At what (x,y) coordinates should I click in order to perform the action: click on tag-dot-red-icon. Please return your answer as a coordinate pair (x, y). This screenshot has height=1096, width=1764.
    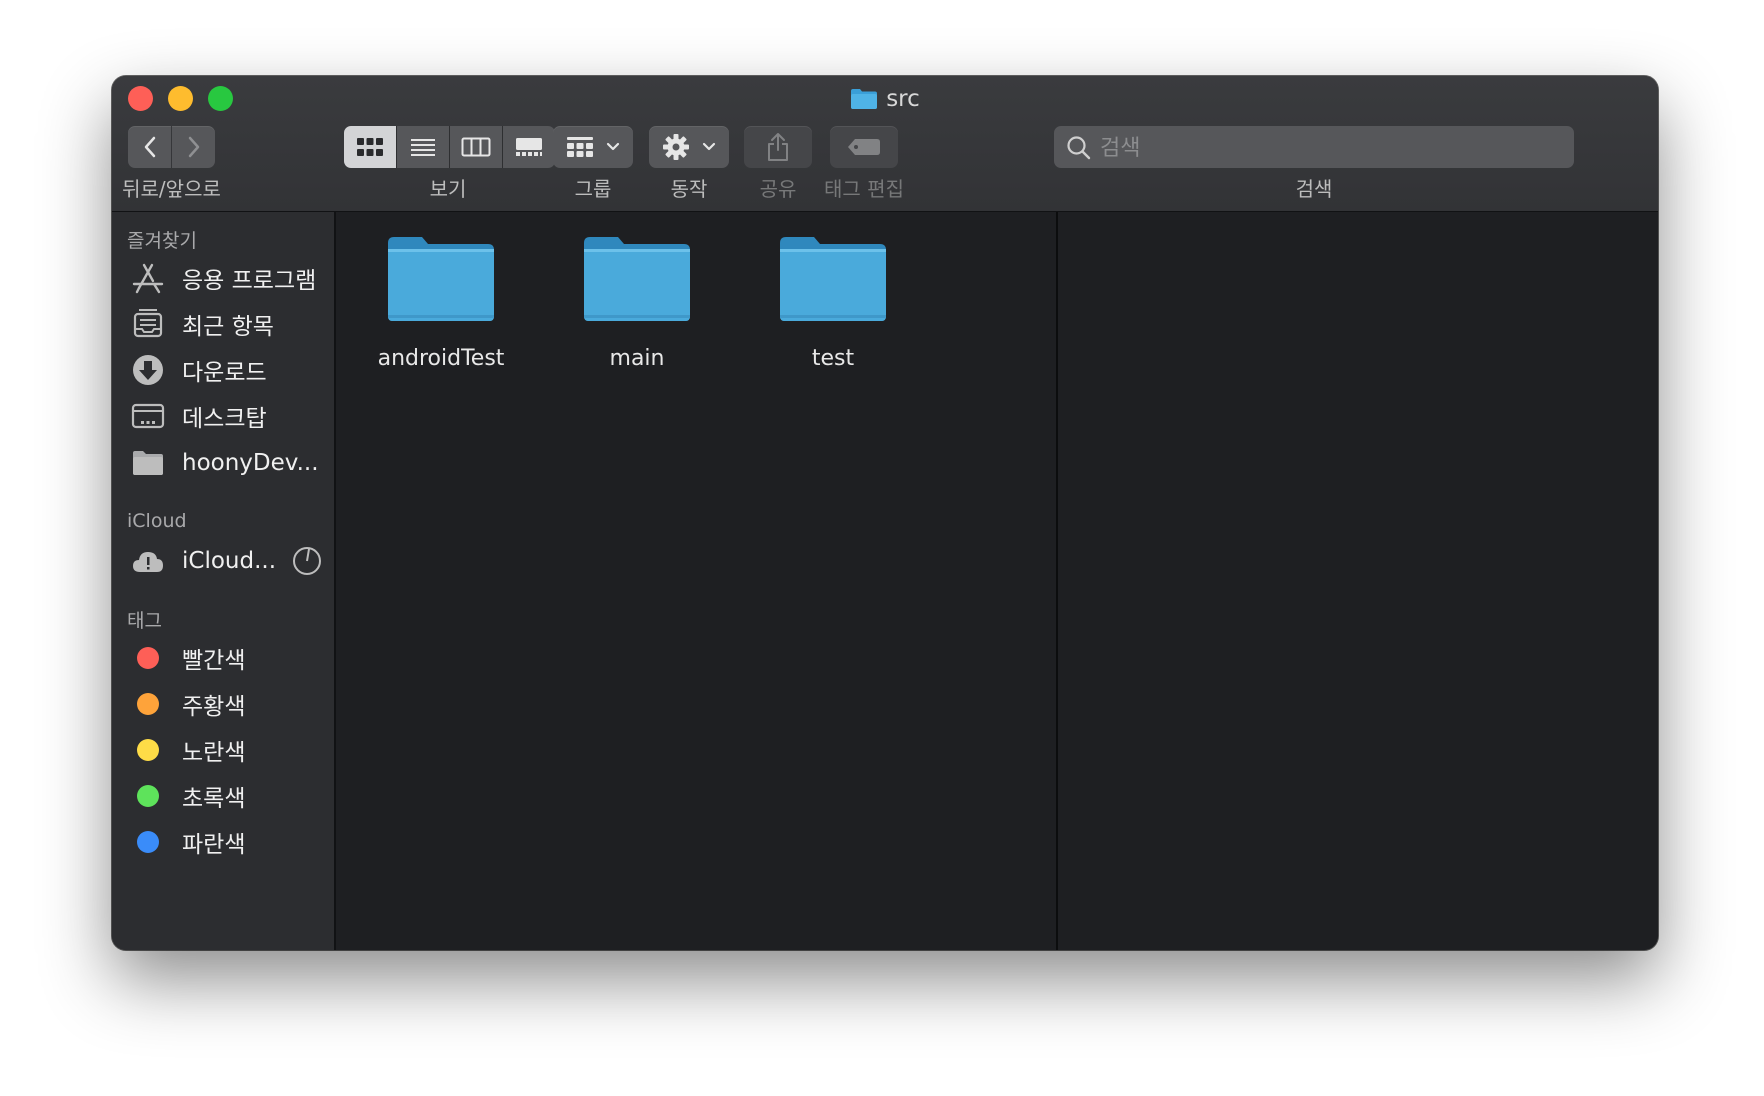
    Looking at the image, I should click on (148, 658).